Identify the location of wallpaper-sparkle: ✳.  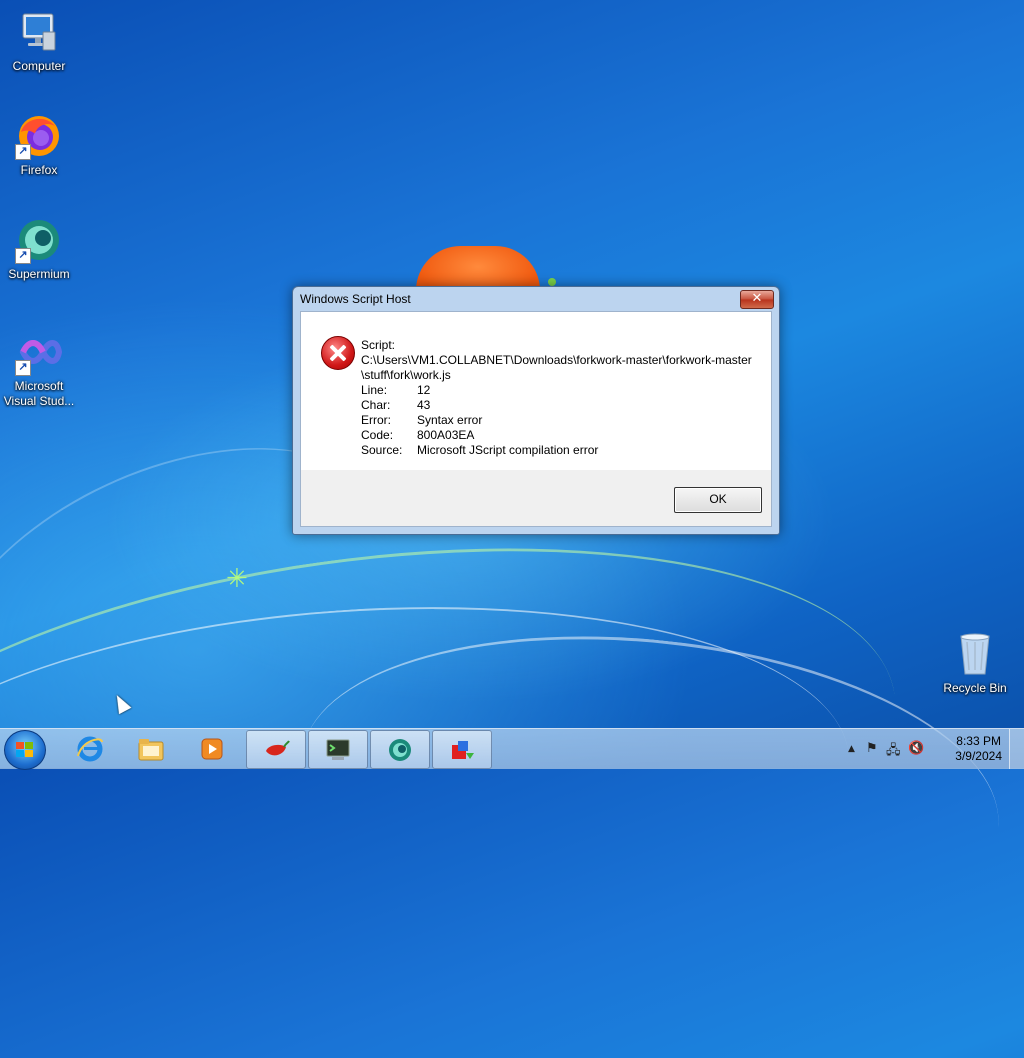
(237, 579).